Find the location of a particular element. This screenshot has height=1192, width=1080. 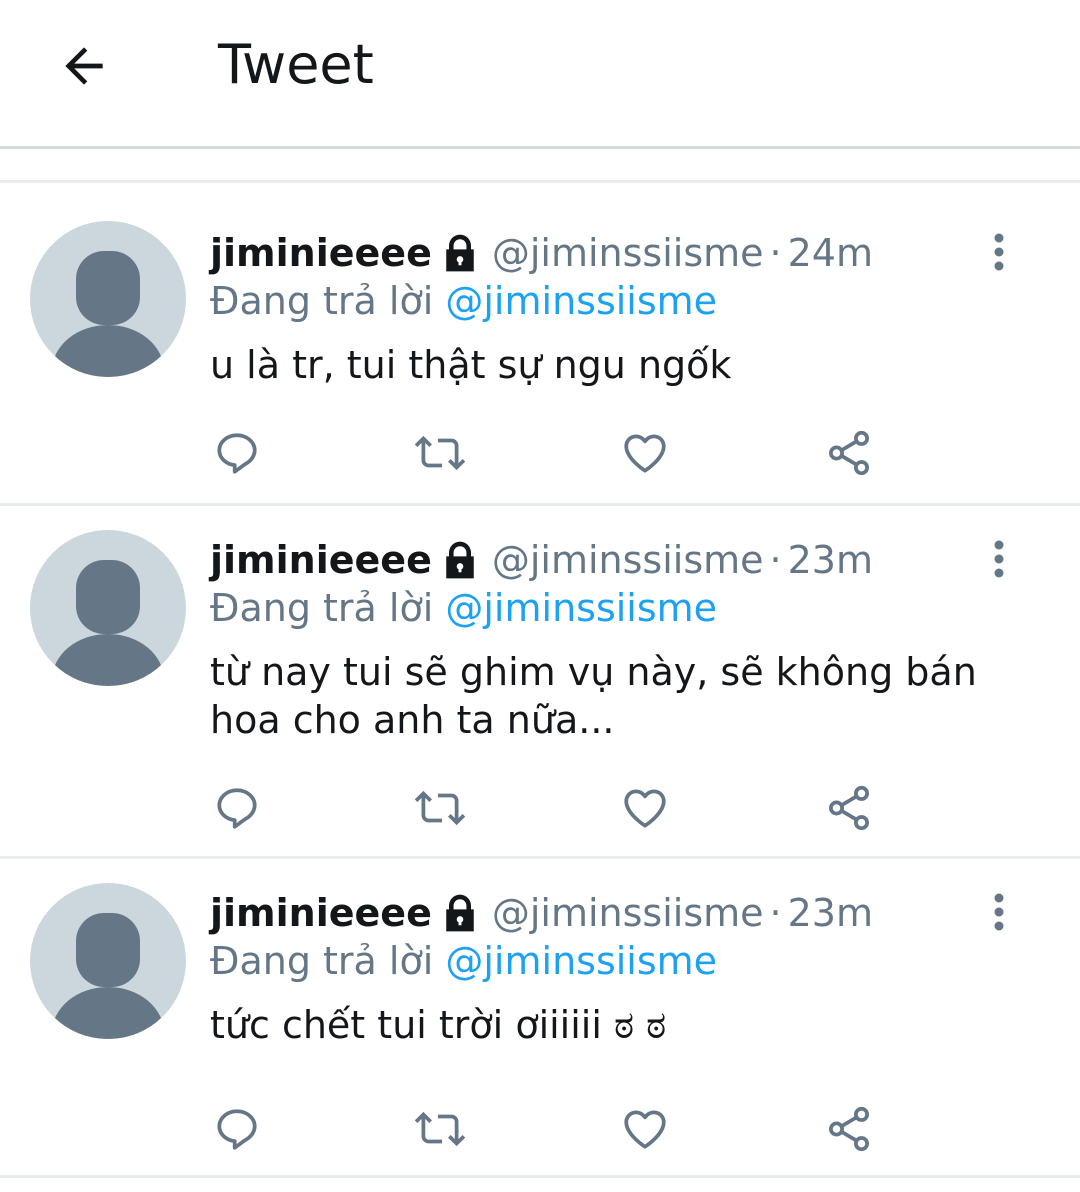

tweet-header: jiminieeee @jiminssiisme · 24m is located at coordinates (615, 253).